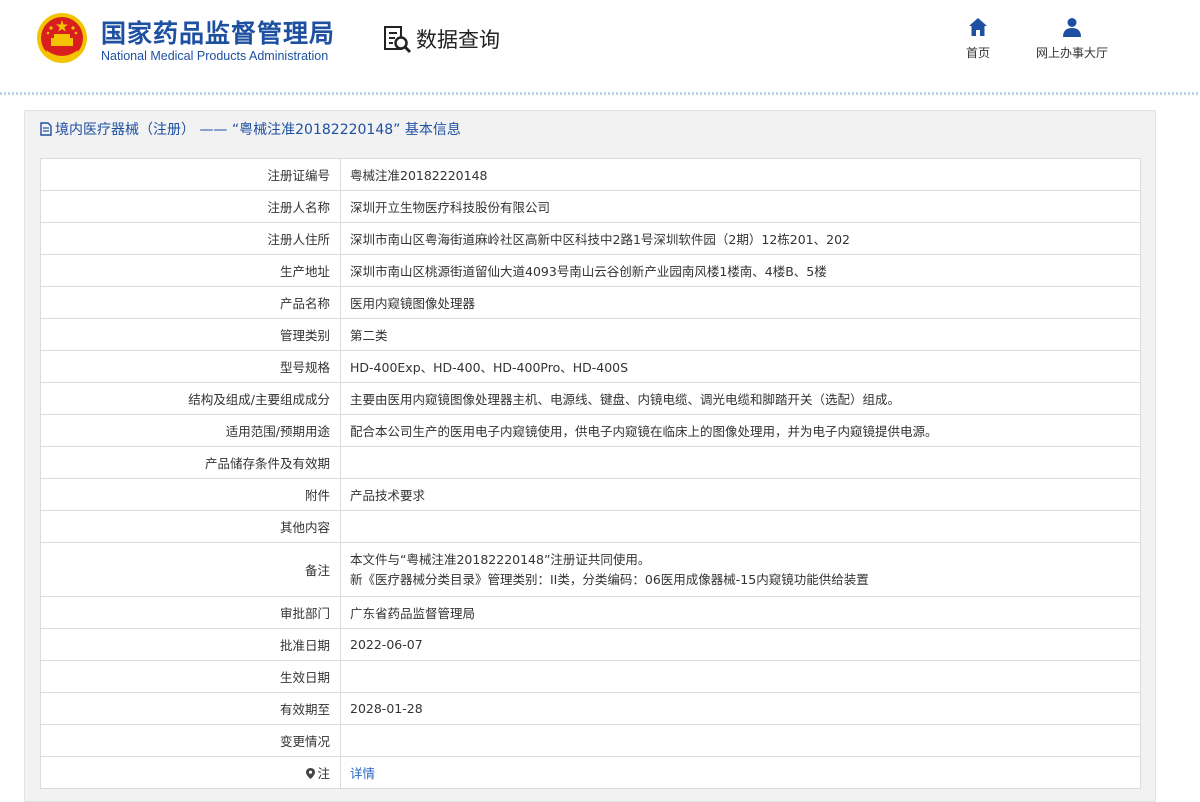 This screenshot has height=802, width=1200. I want to click on nav-home: 首页, so click(978, 38).